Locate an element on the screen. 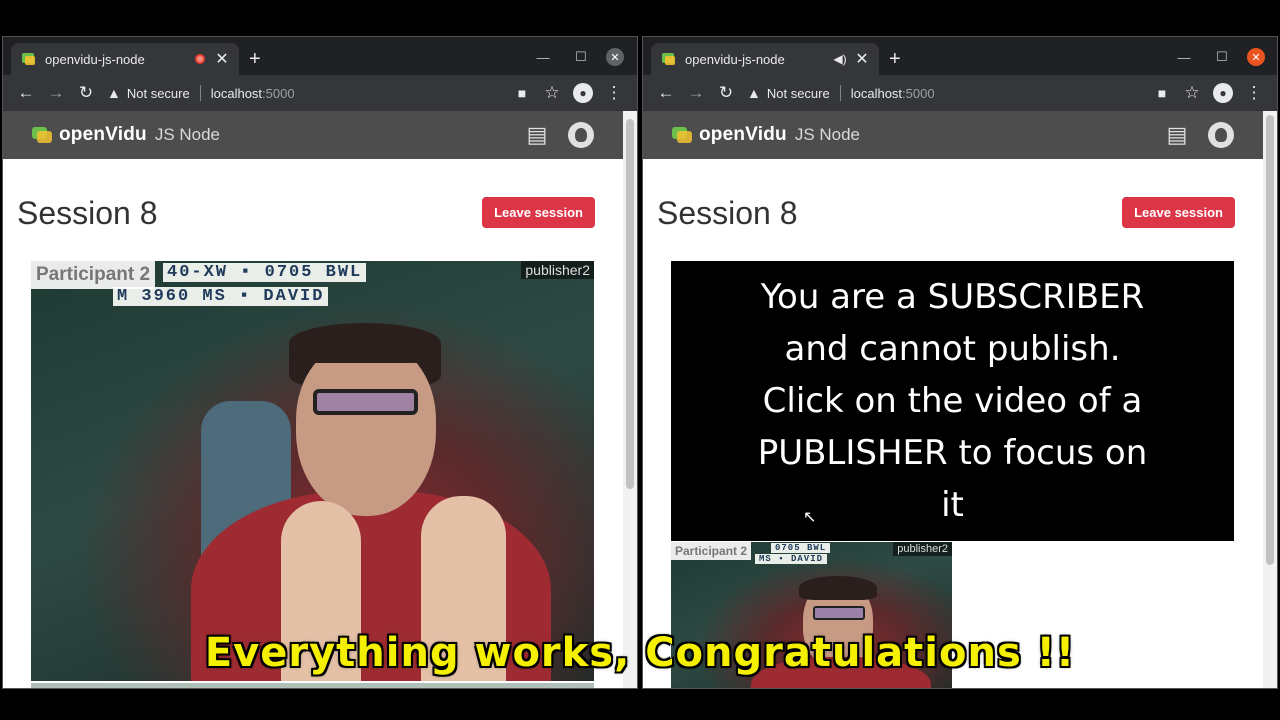 This screenshot has height=720, width=1280. plate-bottom: M 3960 MS ▪ DAVID is located at coordinates (221, 296).